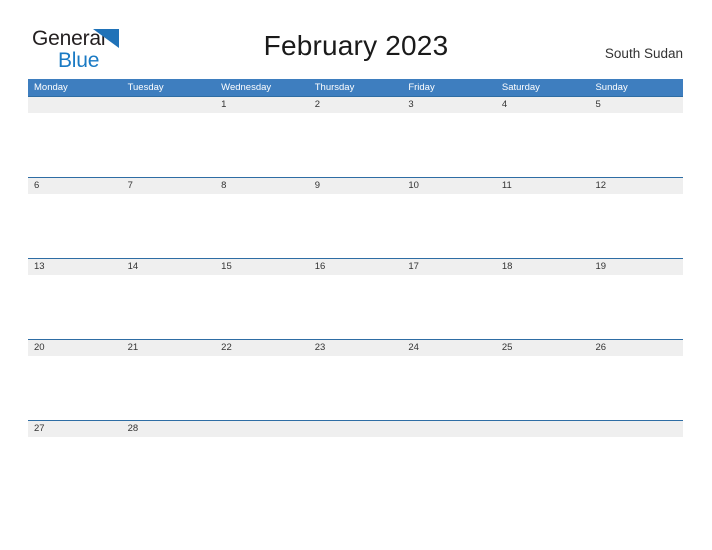 The width and height of the screenshot is (712, 550). Describe the element at coordinates (636, 348) in the screenshot. I see `day-number: 26` at that location.